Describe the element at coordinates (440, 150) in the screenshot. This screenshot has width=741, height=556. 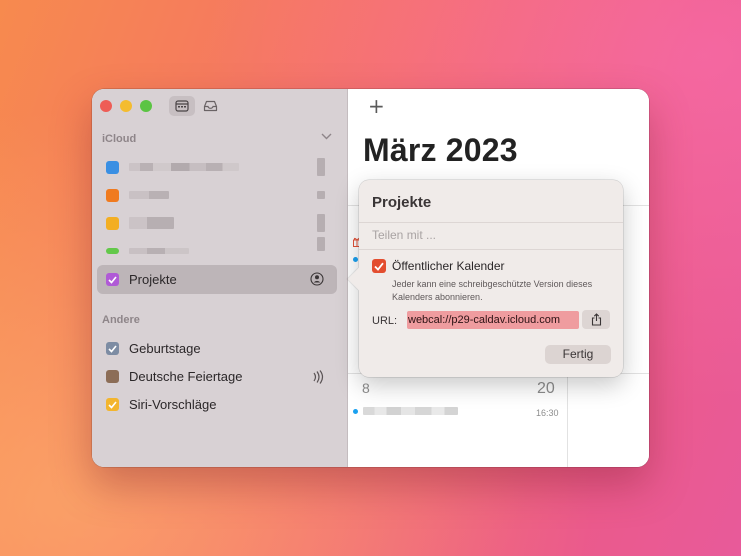
I see `month-title: März 2023` at that location.